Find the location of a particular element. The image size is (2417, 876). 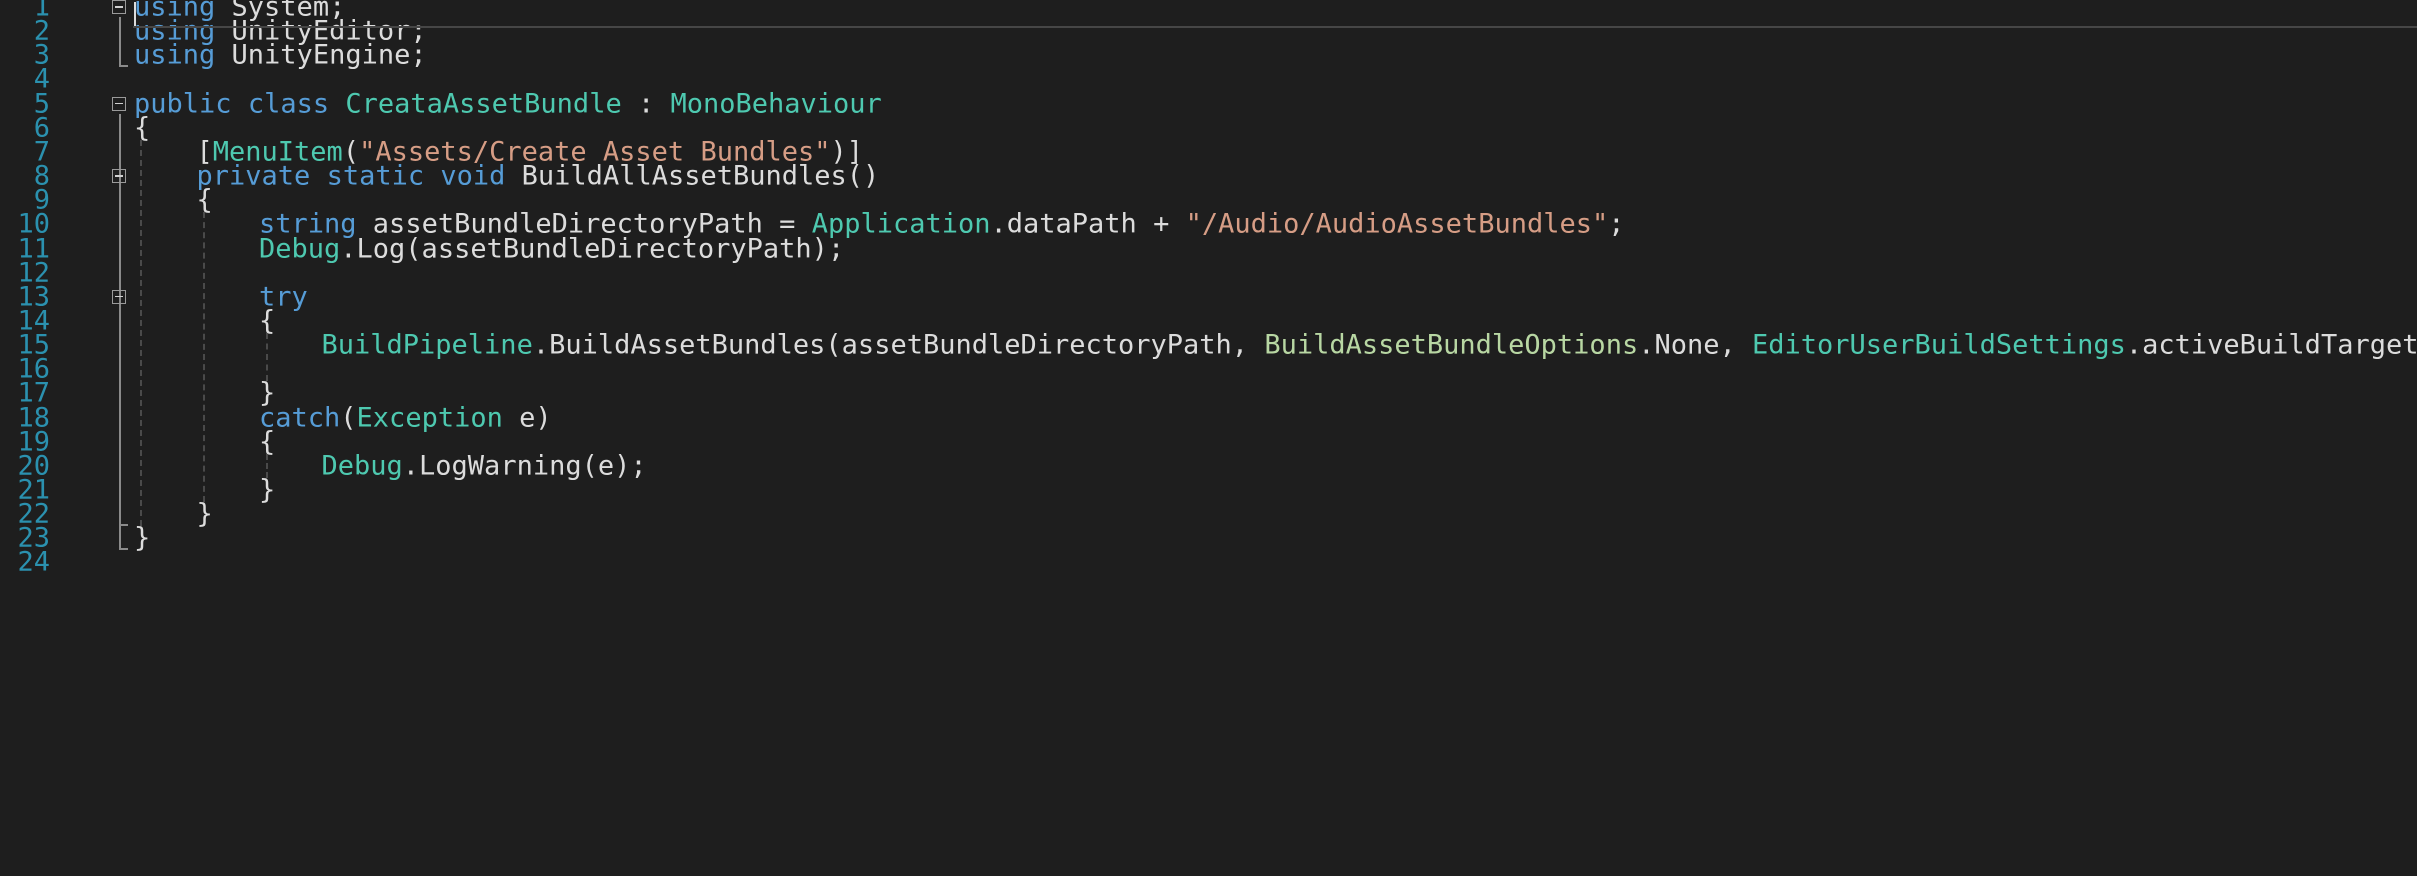

text-caret is located at coordinates (135, 14).